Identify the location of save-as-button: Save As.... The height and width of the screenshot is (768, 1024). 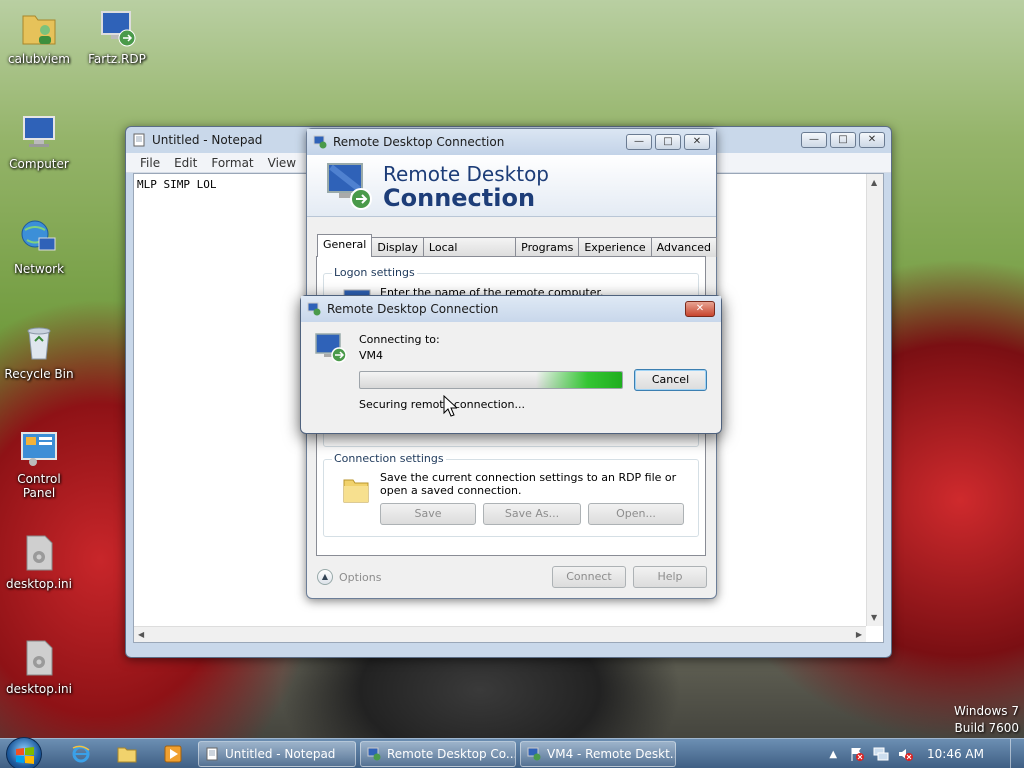
(532, 514).